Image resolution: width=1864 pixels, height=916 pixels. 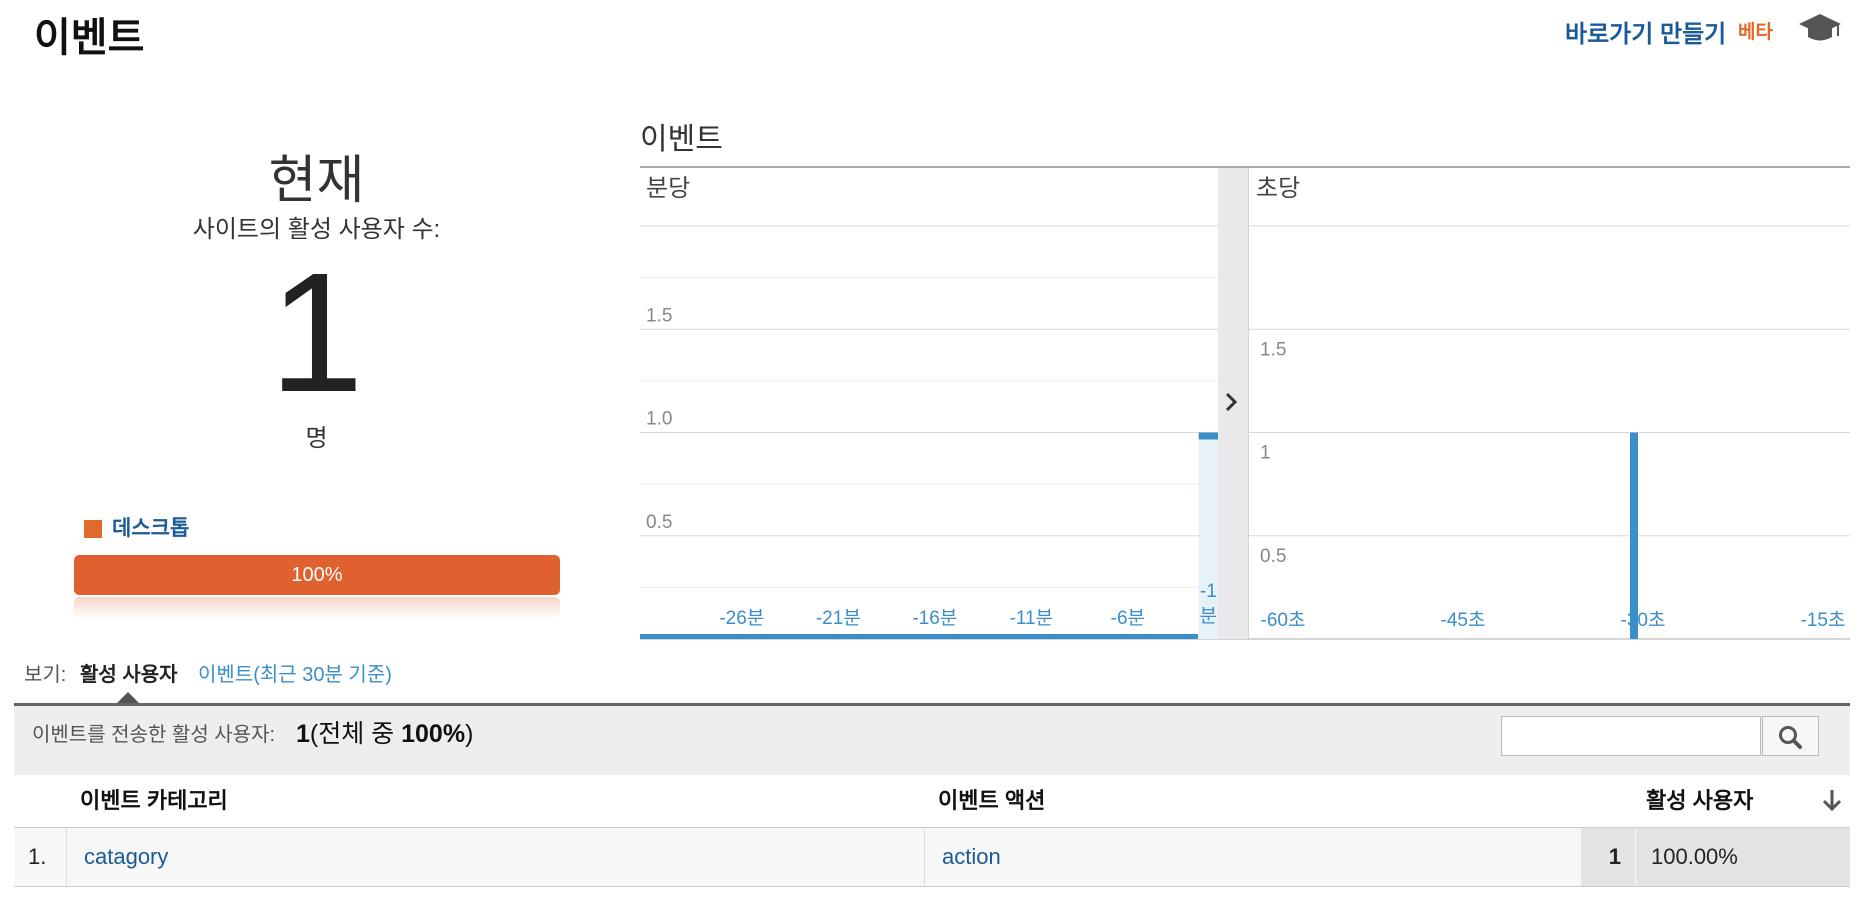 I want to click on tab-active-users: 활성 사용자, so click(x=129, y=675).